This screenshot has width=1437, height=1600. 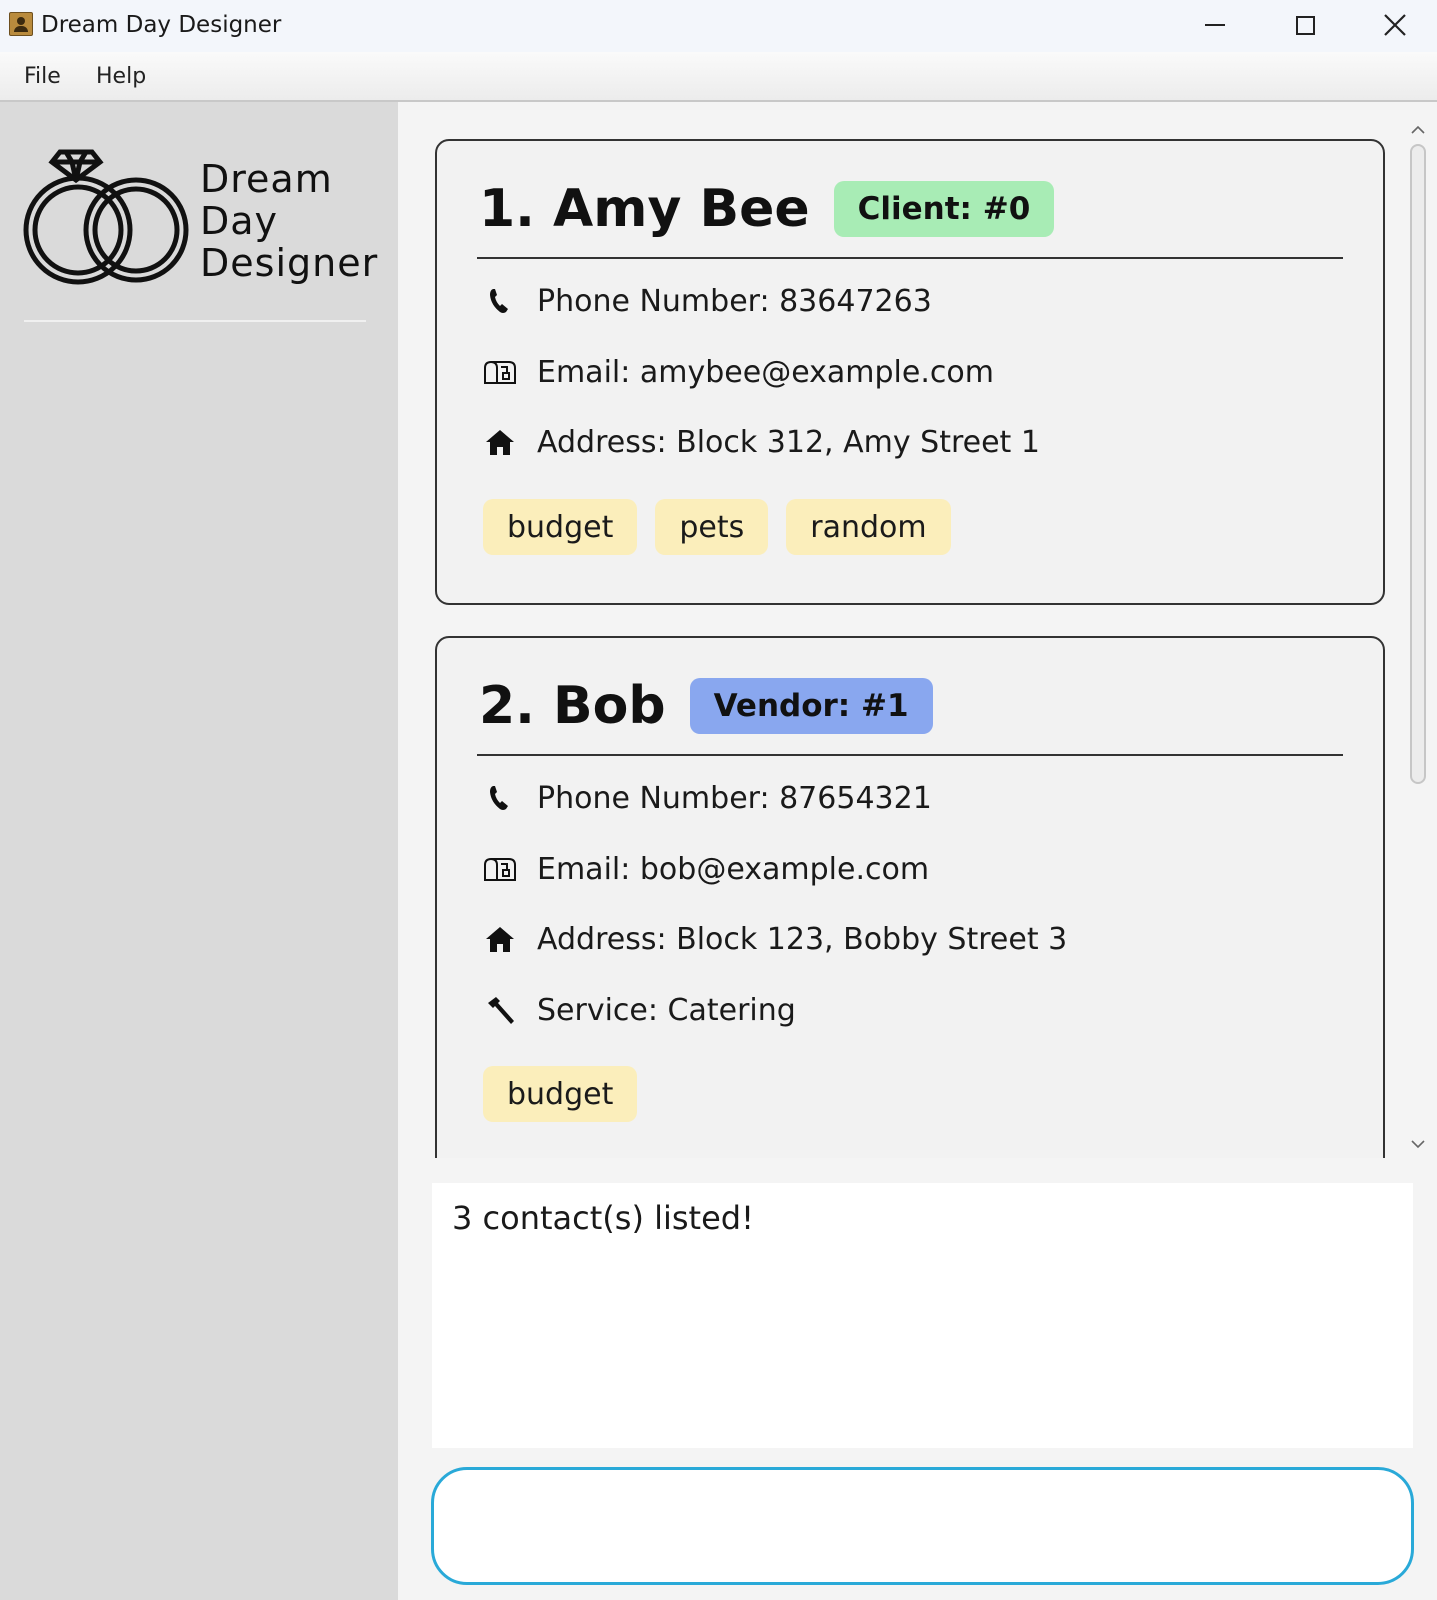 What do you see at coordinates (944, 209) in the screenshot?
I see `role-badge: Client: #0` at bounding box center [944, 209].